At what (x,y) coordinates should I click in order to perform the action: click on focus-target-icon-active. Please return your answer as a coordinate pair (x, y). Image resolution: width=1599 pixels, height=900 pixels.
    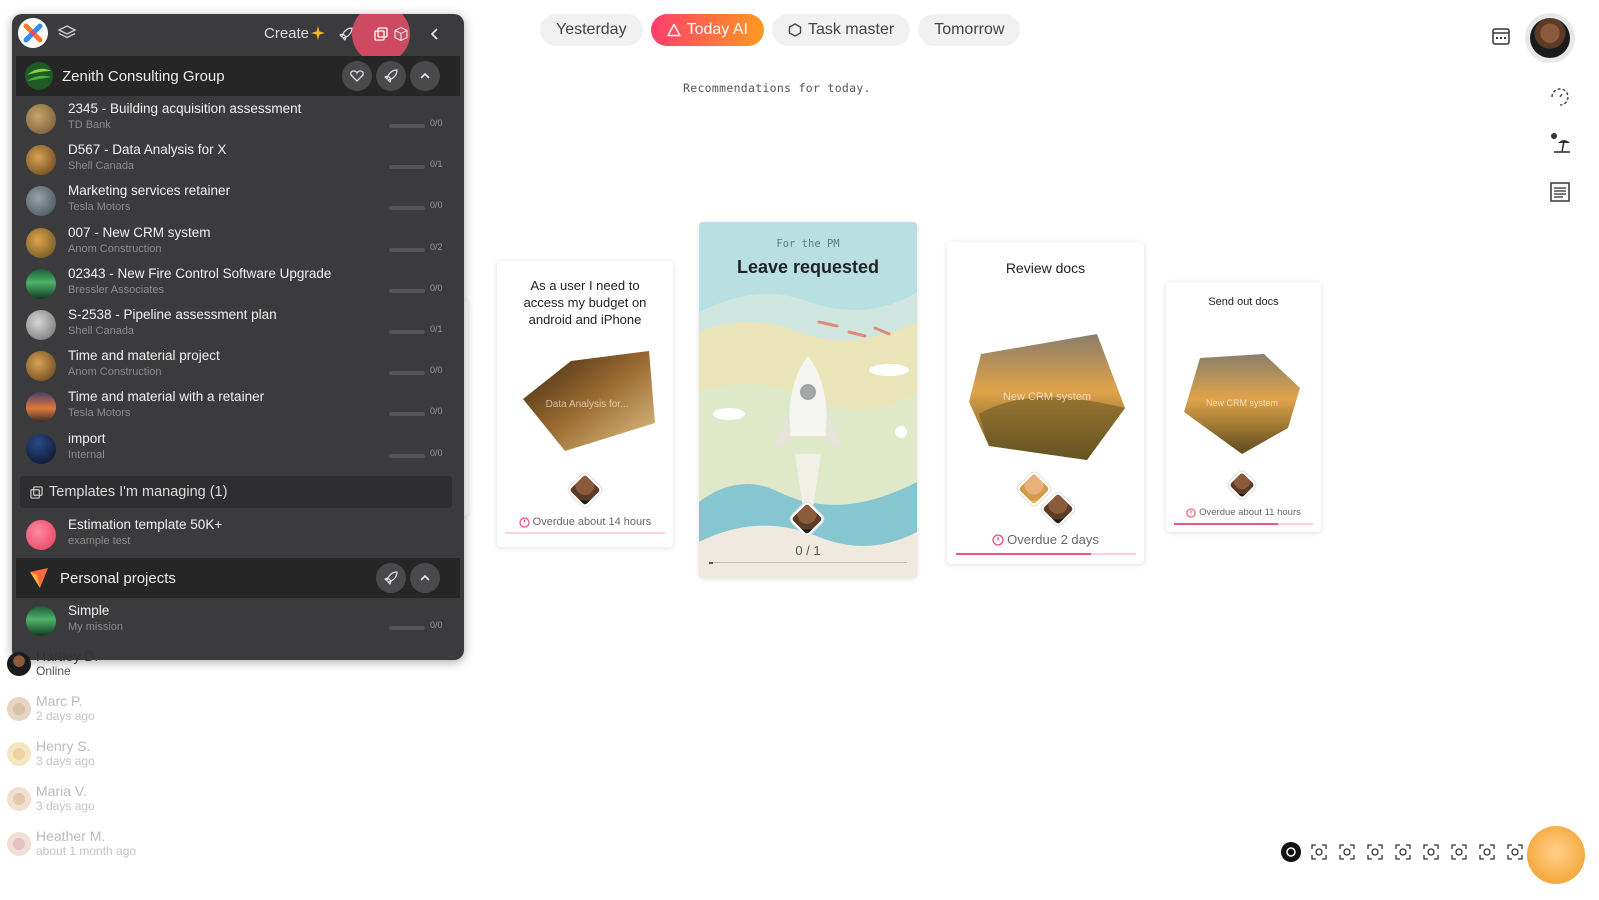
    Looking at the image, I should click on (1291, 852).